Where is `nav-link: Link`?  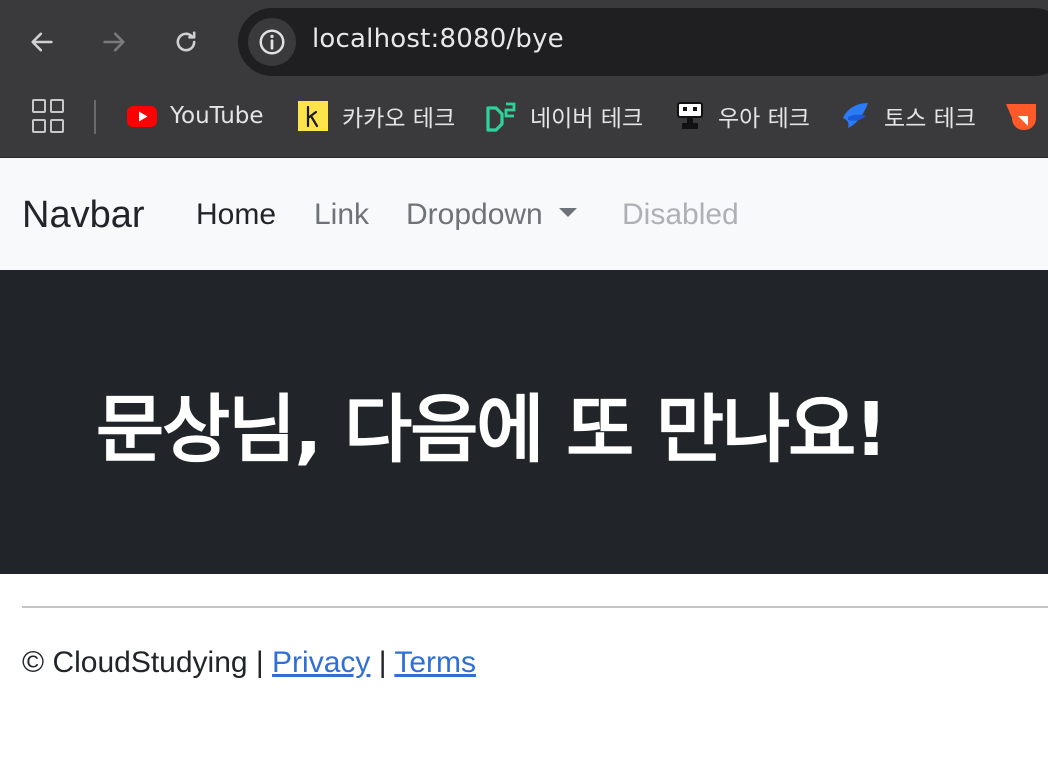 nav-link: Link is located at coordinates (341, 215).